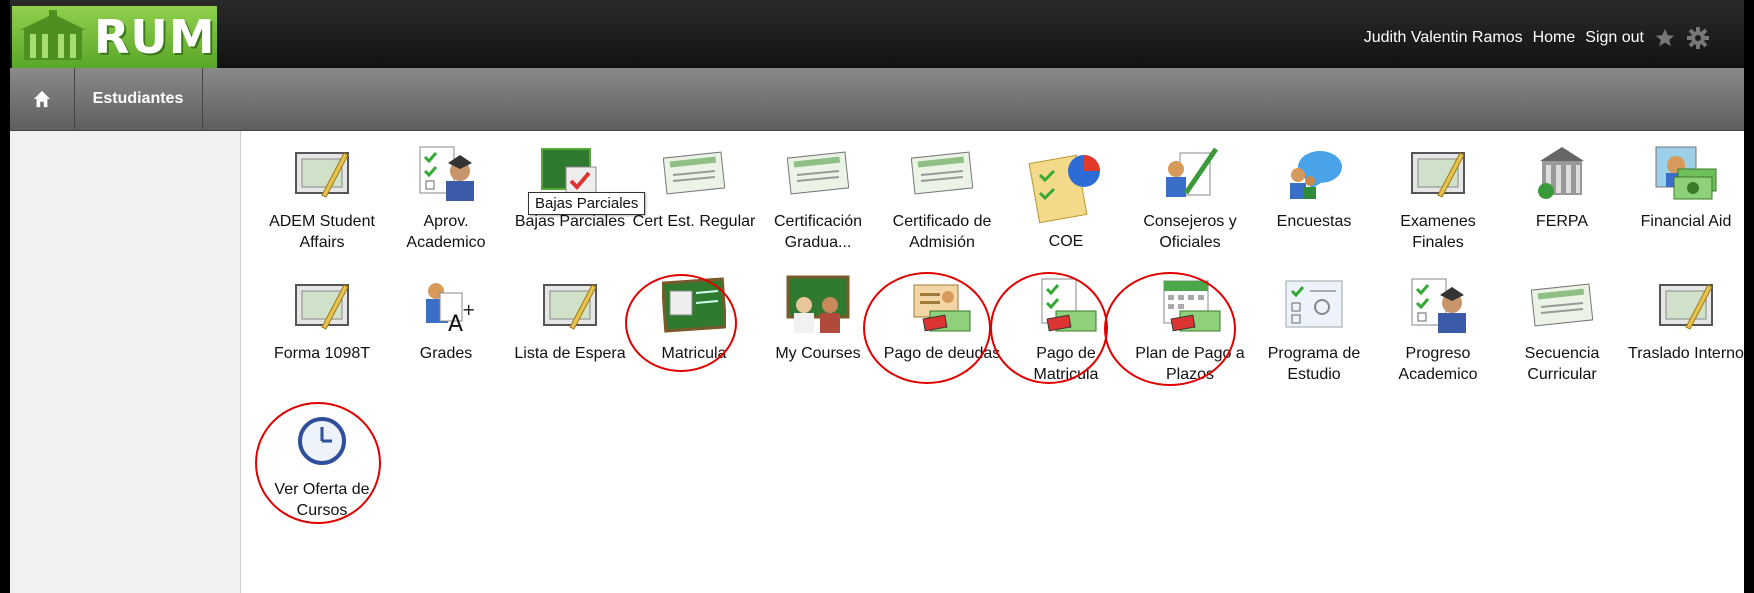 This screenshot has width=1754, height=593. I want to click on home-icon, so click(42, 99).